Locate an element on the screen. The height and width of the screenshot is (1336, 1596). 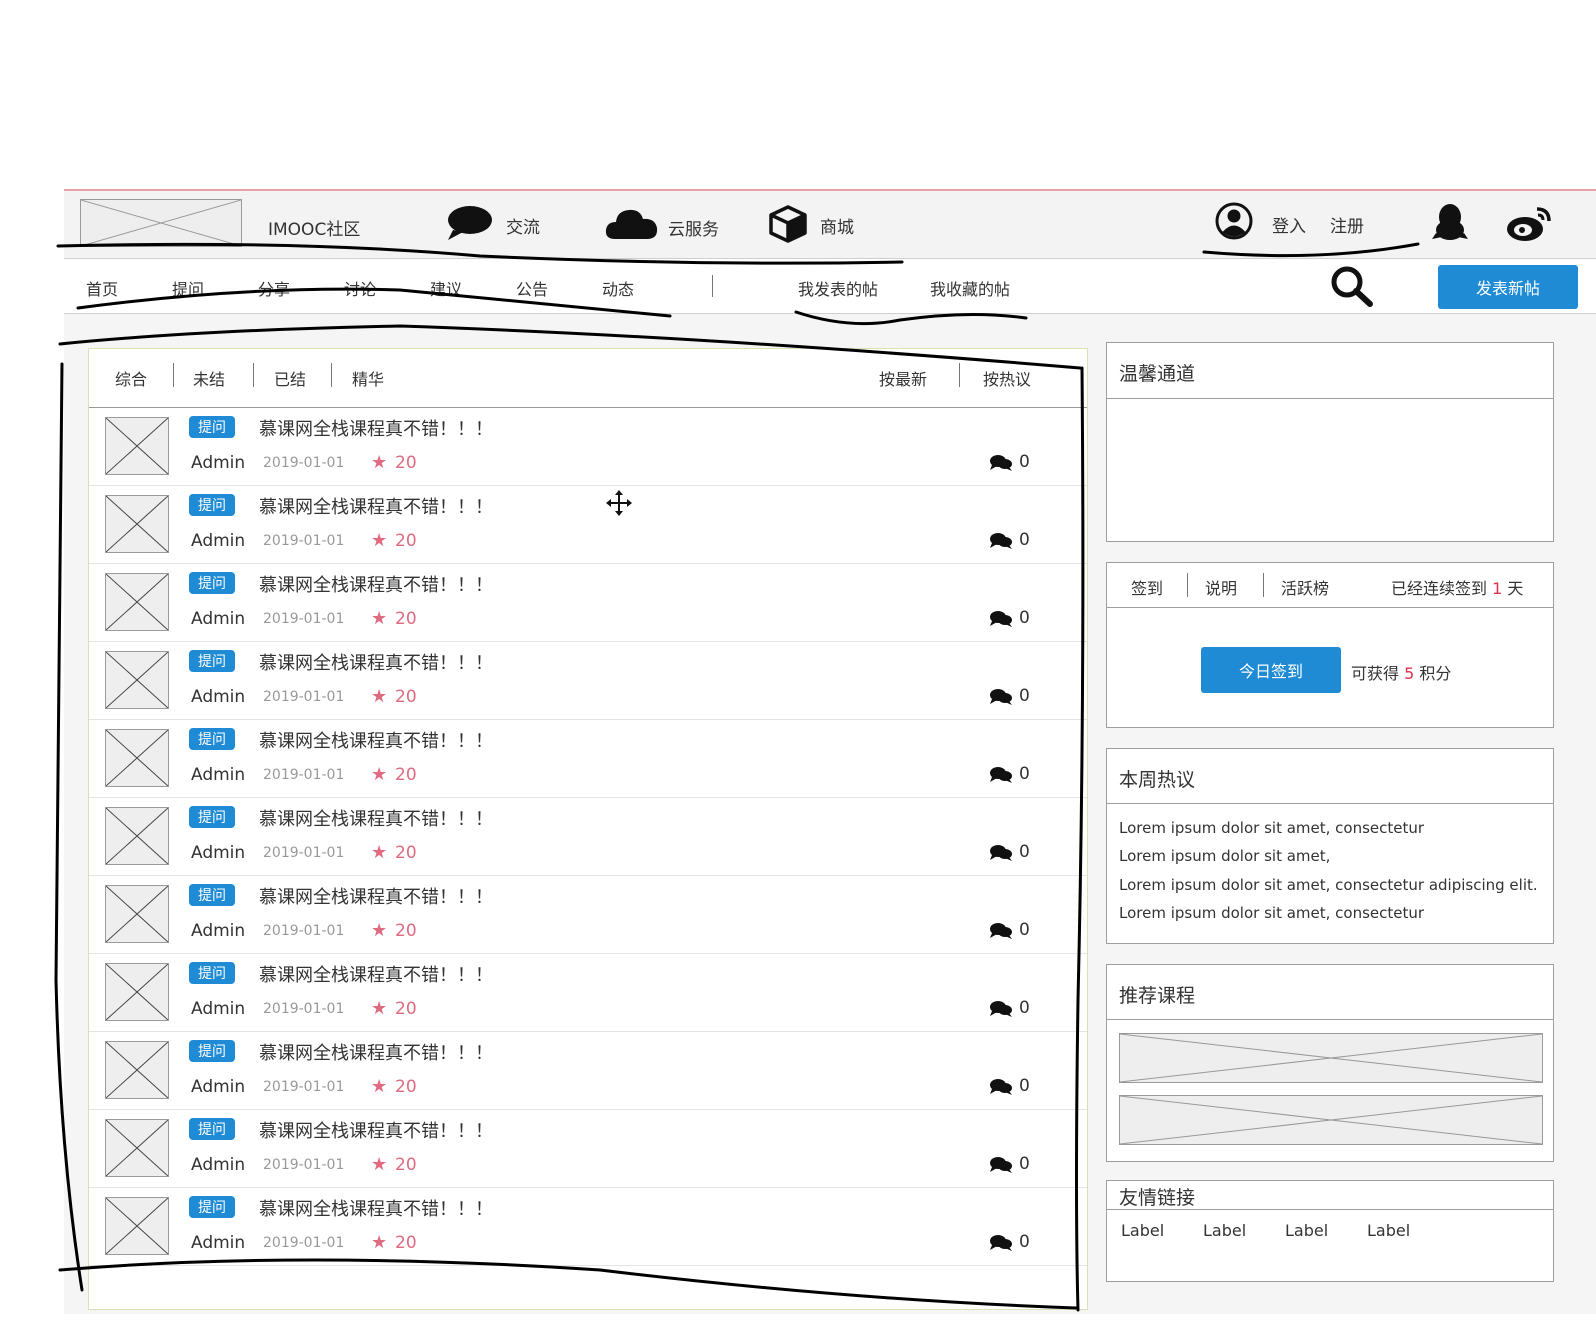
filter-resolved: 已结 is located at coordinates (290, 378).